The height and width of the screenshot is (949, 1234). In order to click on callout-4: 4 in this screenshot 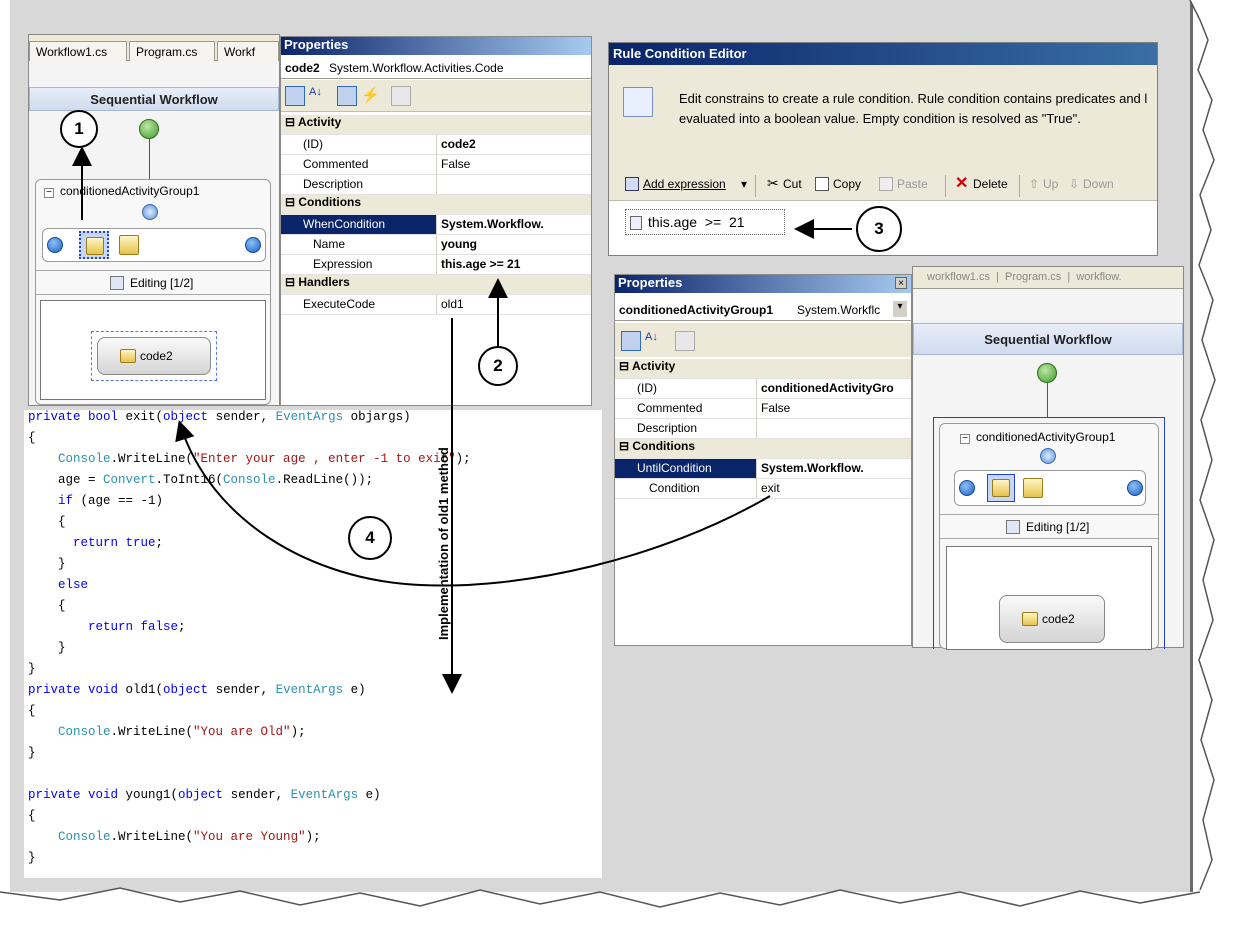, I will do `click(370, 538)`.